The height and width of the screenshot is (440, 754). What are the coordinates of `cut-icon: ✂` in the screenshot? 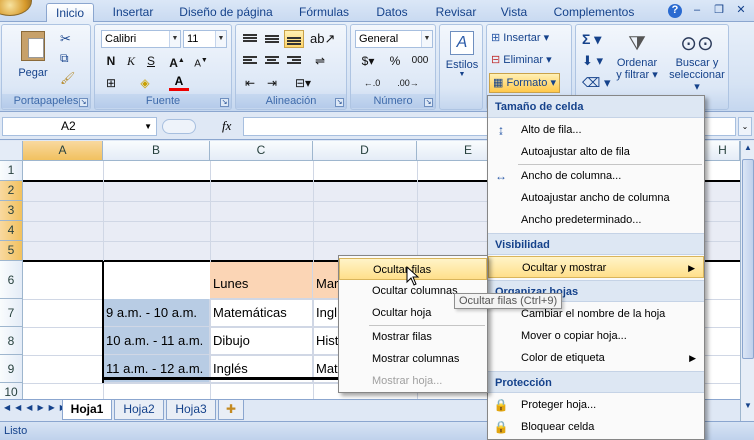 It's located at (65, 39).